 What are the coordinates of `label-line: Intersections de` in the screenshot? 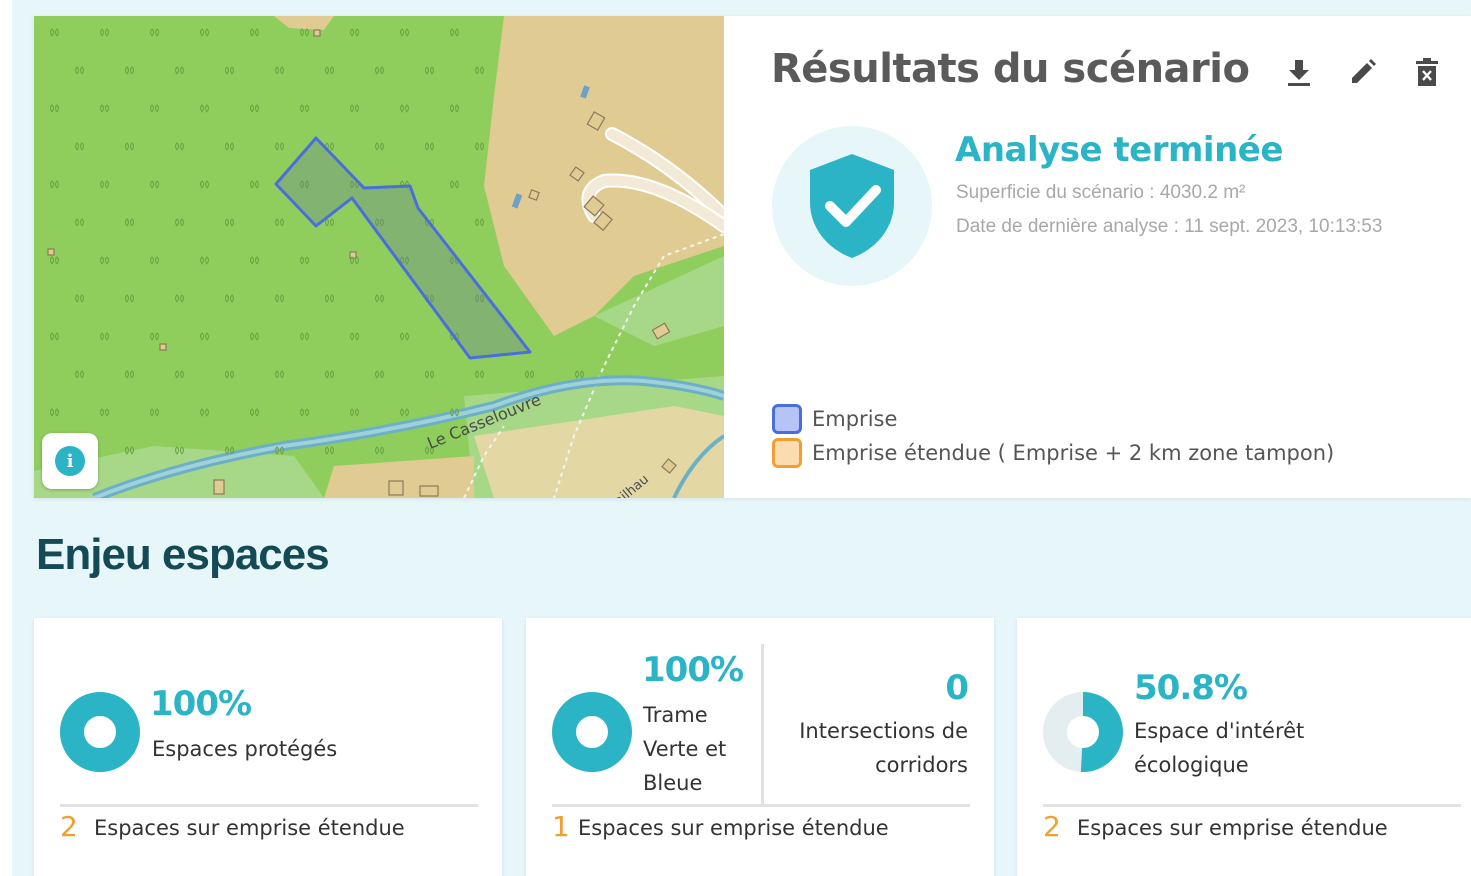 It's located at (883, 731).